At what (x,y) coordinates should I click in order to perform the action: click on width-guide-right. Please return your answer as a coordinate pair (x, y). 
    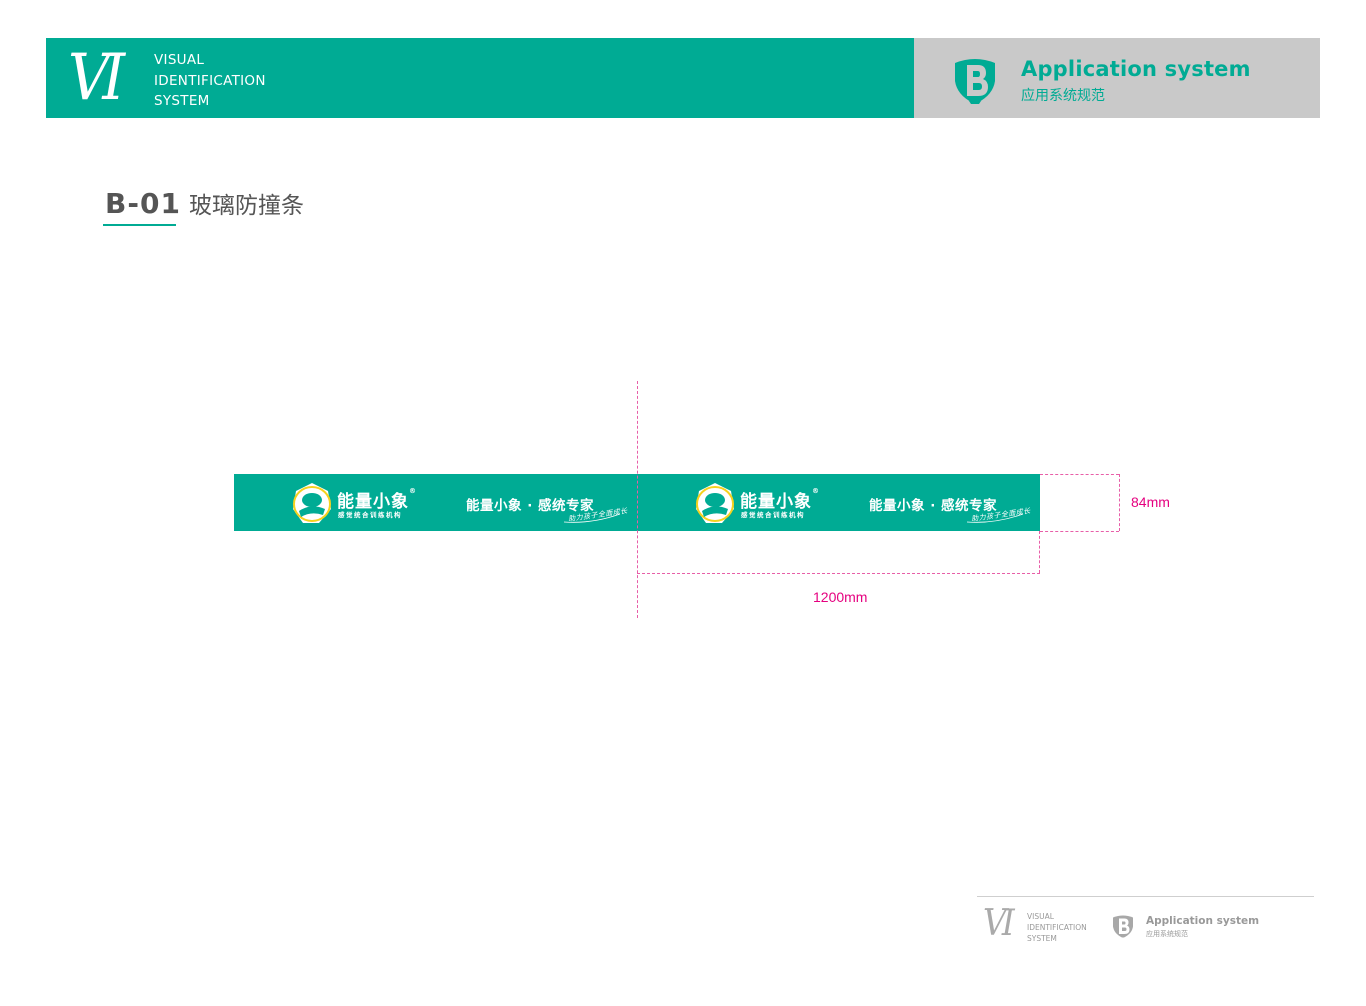
    Looking at the image, I should click on (1039, 552).